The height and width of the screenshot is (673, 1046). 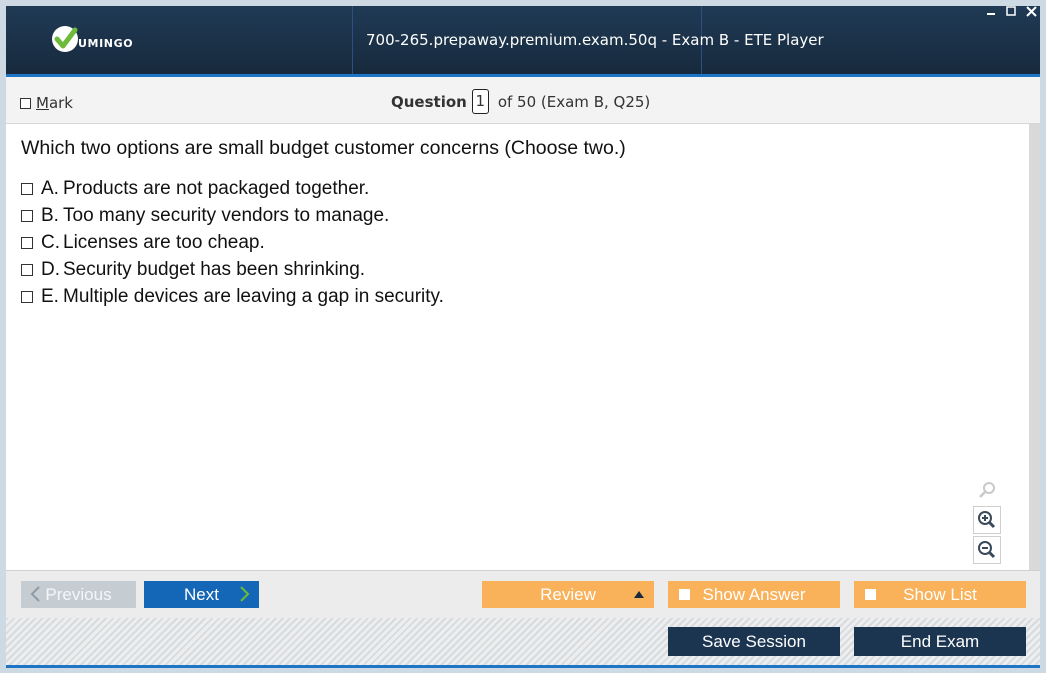 I want to click on answer-option-c: C. Licenses are too cheap., so click(x=232, y=242).